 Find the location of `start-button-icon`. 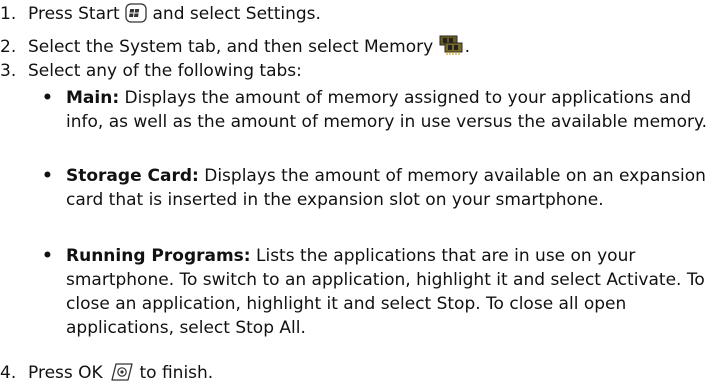

start-button-icon is located at coordinates (136, 16).